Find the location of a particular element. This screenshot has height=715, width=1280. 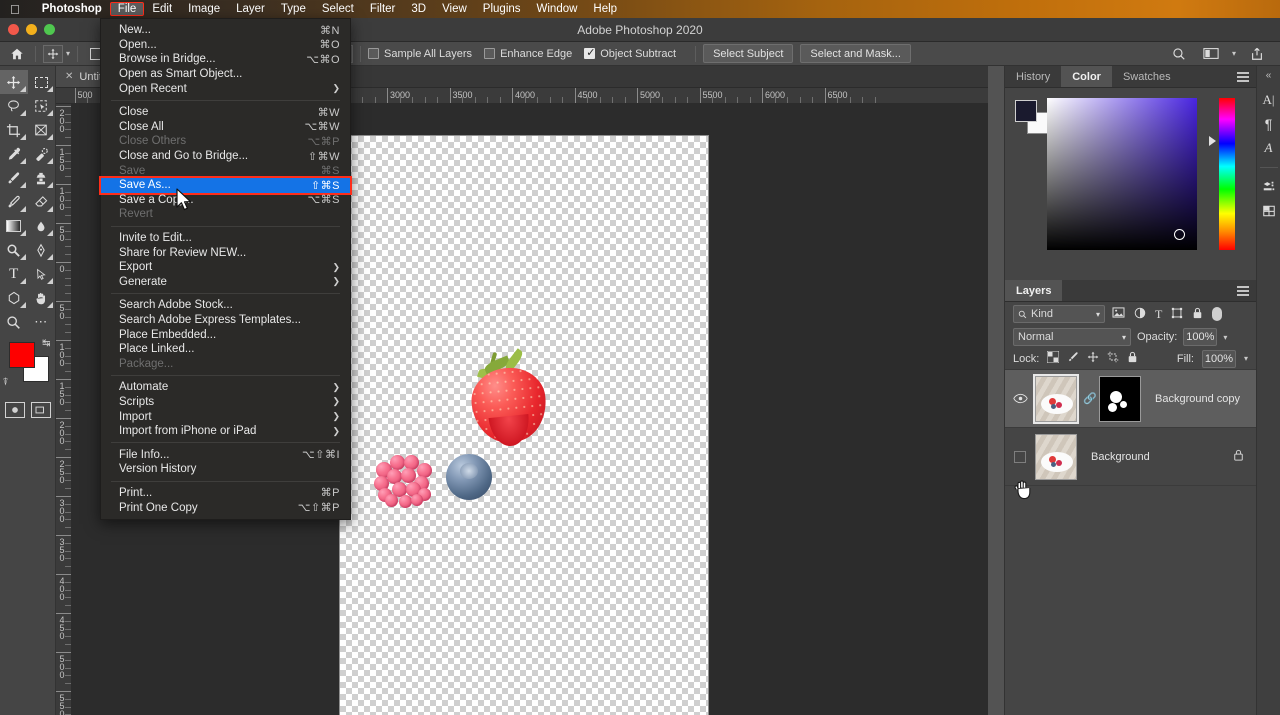

opacity-value: 100% is located at coordinates (1200, 337).